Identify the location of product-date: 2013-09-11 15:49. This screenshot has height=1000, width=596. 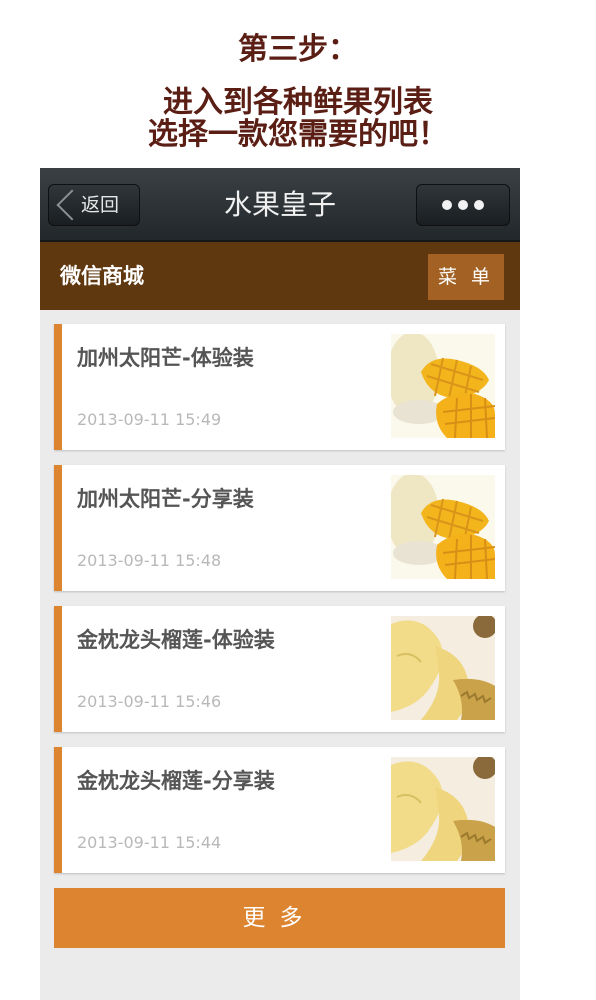
(149, 419).